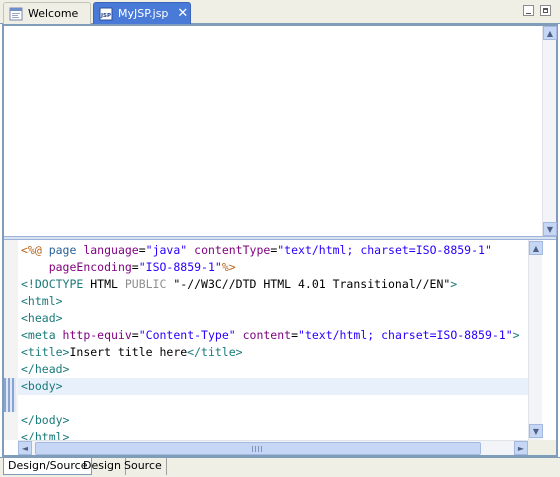 The height and width of the screenshot is (477, 560). I want to click on scroll-left-arrow-icon: ◄, so click(25, 448).